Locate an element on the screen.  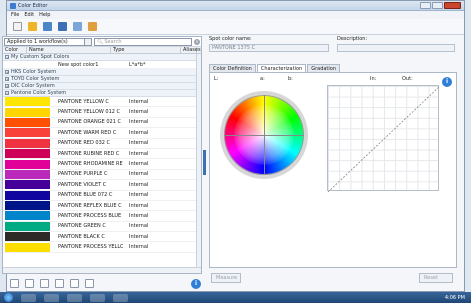
maximize-button is located at coordinates (437, 5).